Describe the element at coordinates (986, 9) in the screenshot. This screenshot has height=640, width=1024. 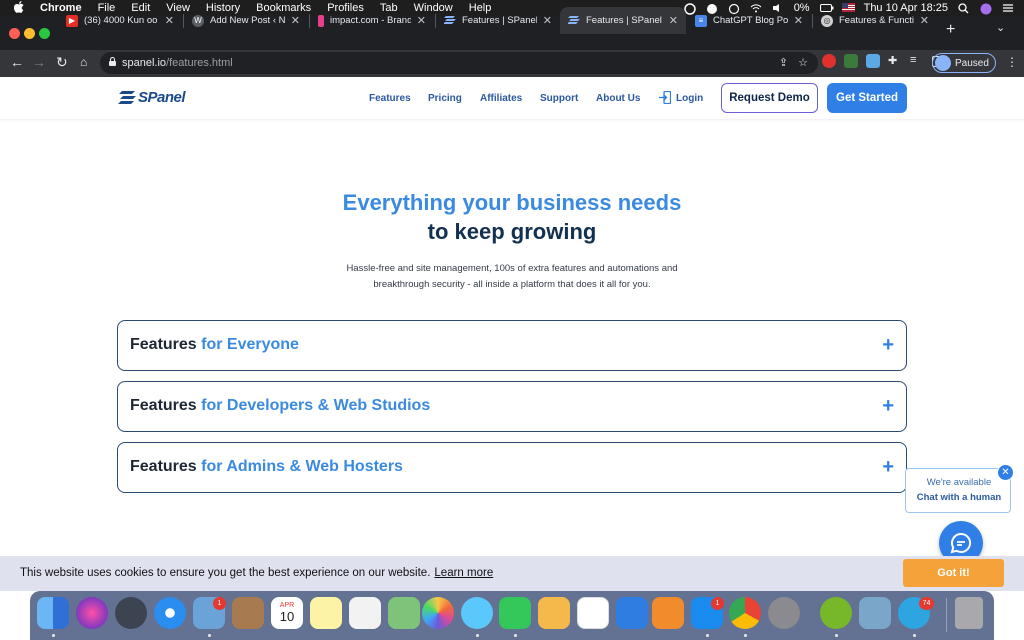
I see `siri-icon` at that location.